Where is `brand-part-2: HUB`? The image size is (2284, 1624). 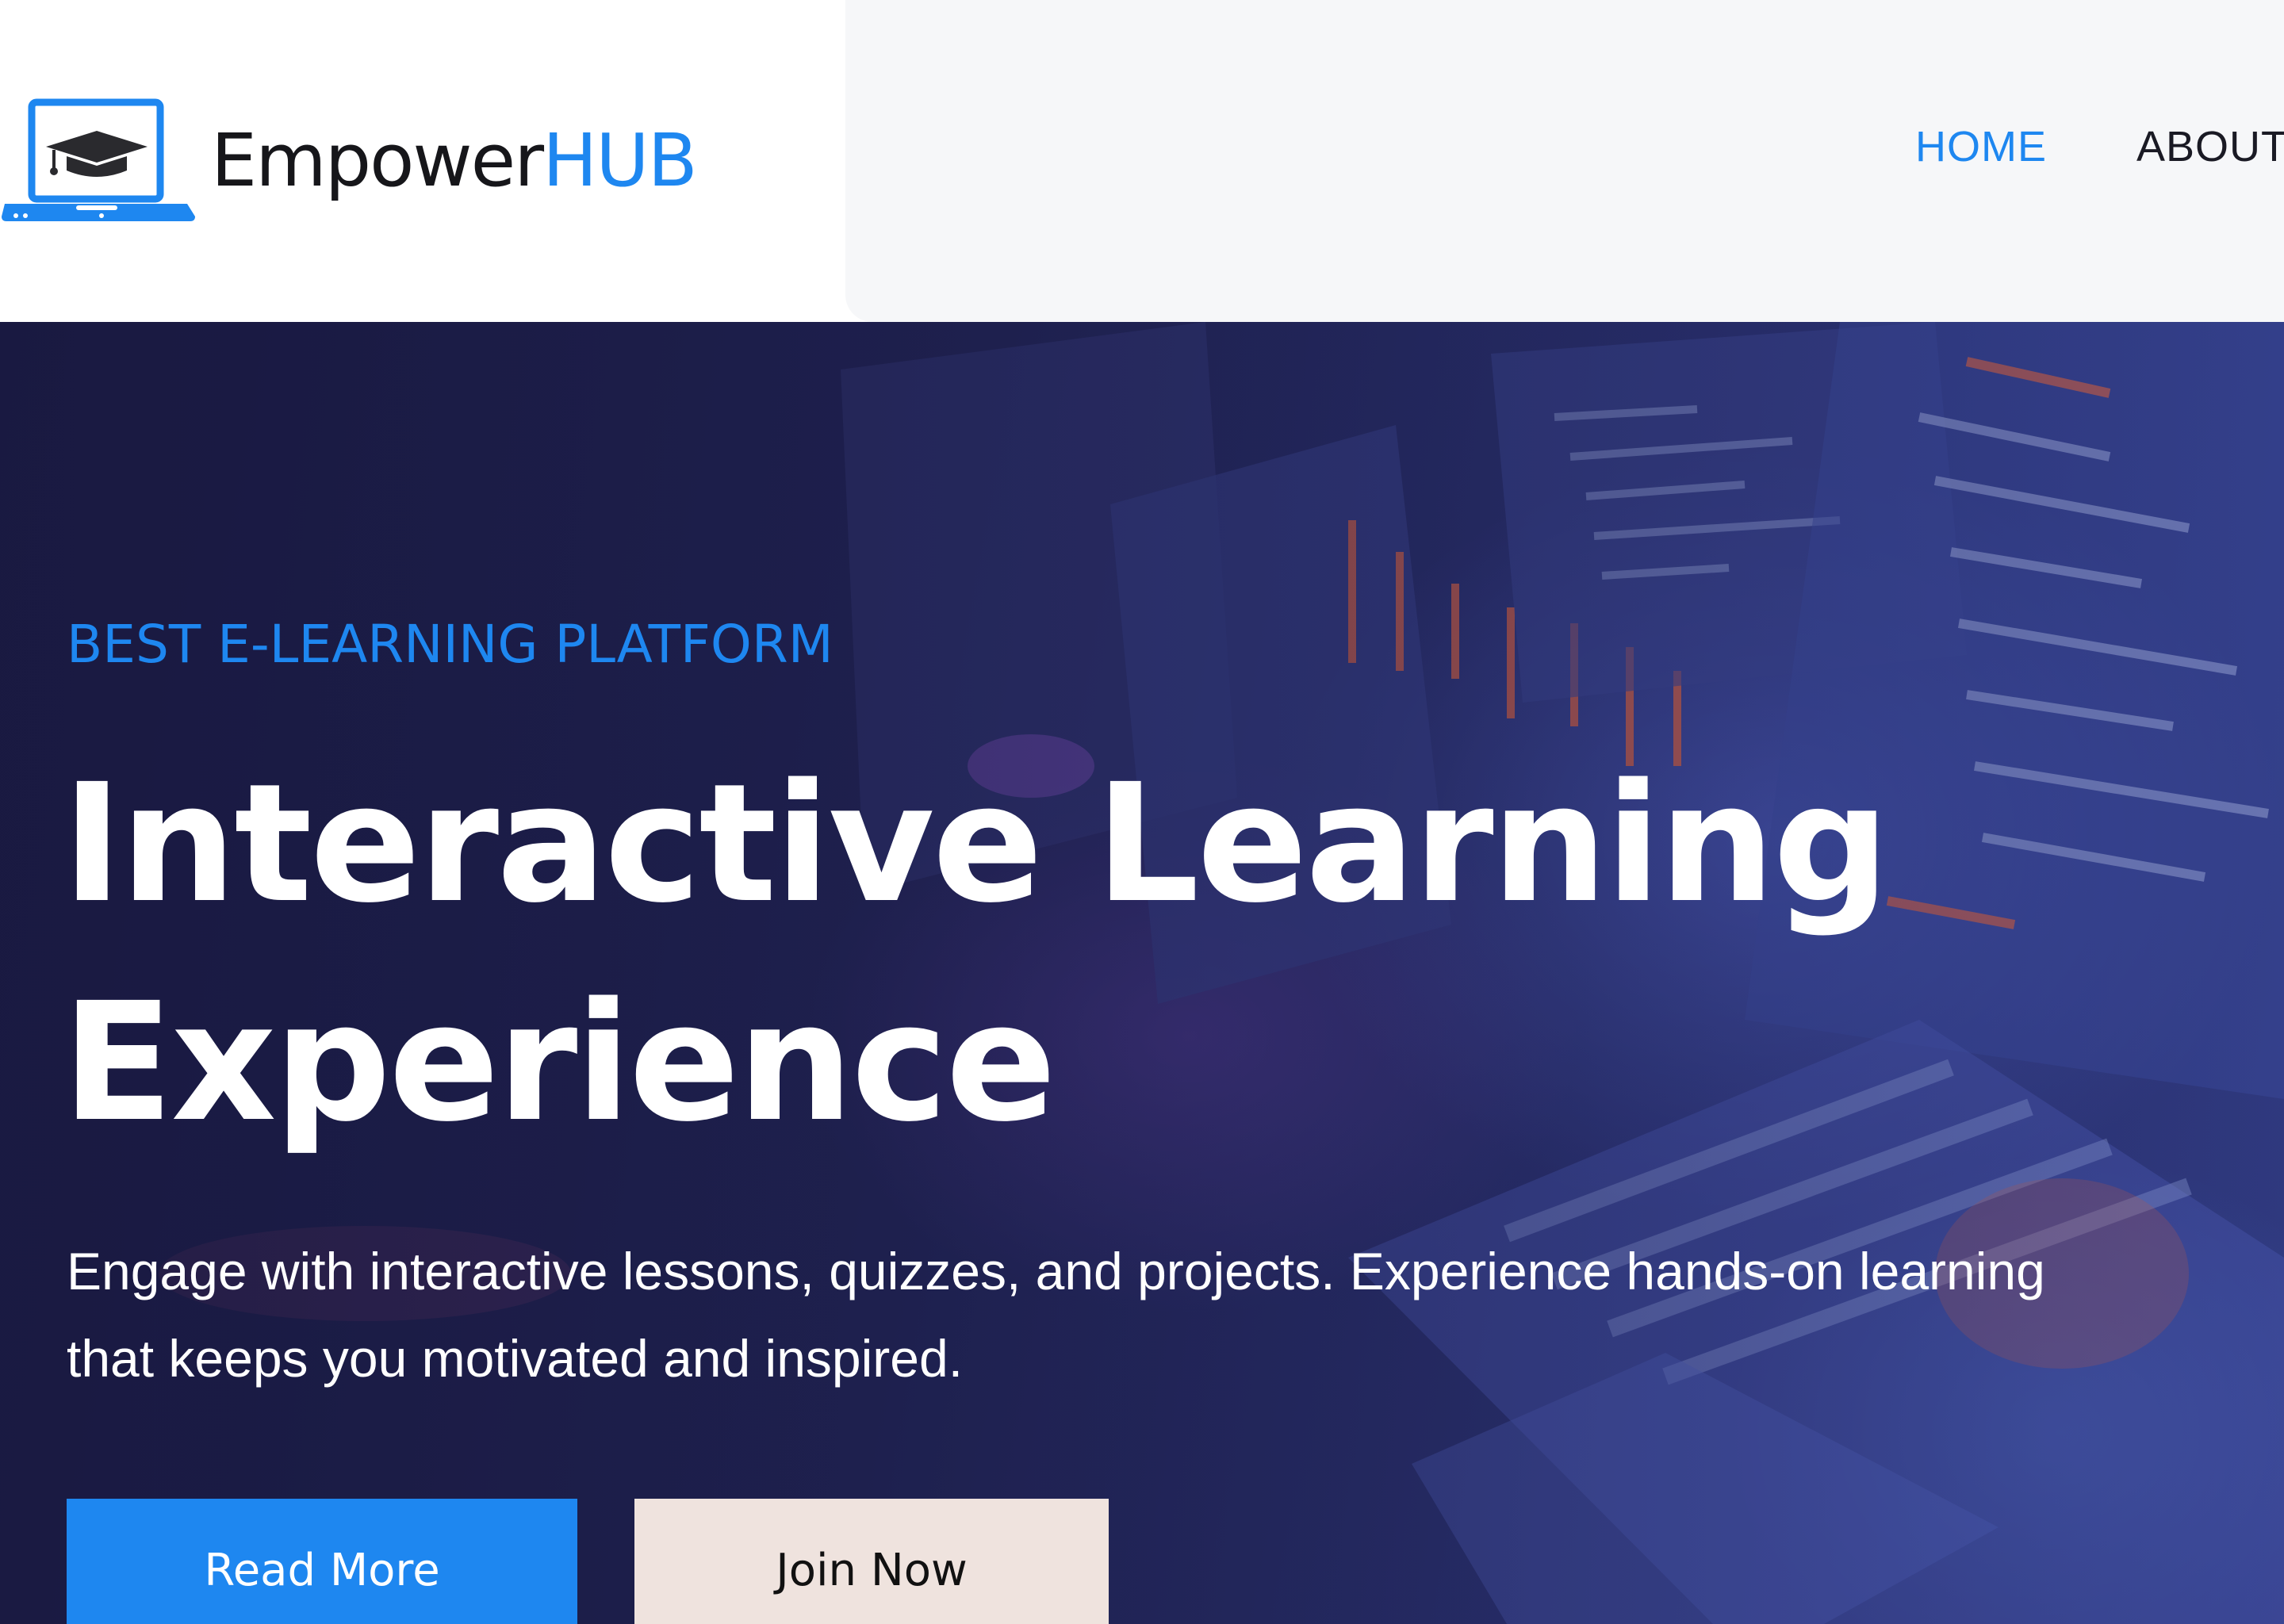
brand-part-2: HUB is located at coordinates (620, 160).